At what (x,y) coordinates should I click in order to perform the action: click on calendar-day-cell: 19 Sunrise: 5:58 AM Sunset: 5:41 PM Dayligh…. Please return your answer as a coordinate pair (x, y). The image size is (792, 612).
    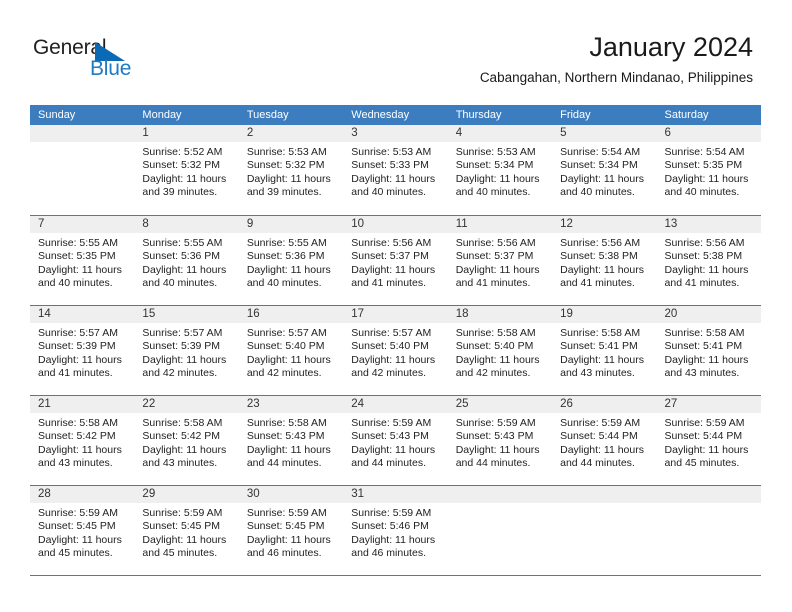
    Looking at the image, I should click on (604, 350).